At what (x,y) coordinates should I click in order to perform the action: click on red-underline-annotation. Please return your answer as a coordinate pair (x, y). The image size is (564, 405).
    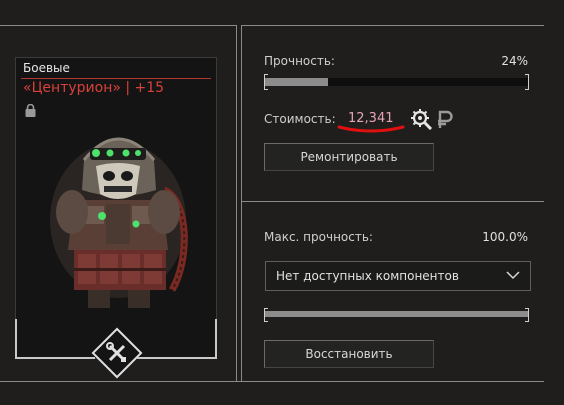
    Looking at the image, I should click on (371, 129).